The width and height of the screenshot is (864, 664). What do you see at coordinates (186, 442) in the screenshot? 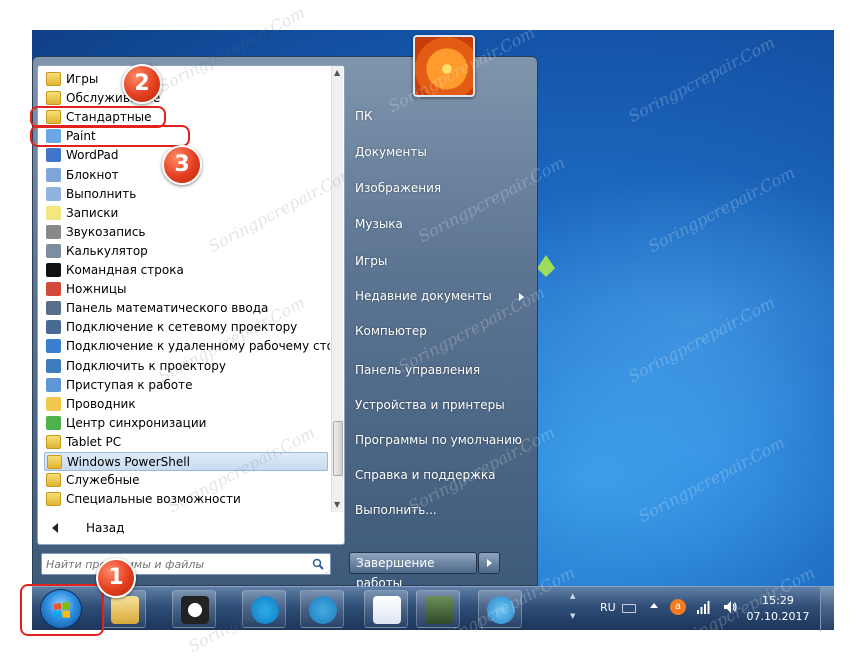
I see `program-item: Tablet PC` at bounding box center [186, 442].